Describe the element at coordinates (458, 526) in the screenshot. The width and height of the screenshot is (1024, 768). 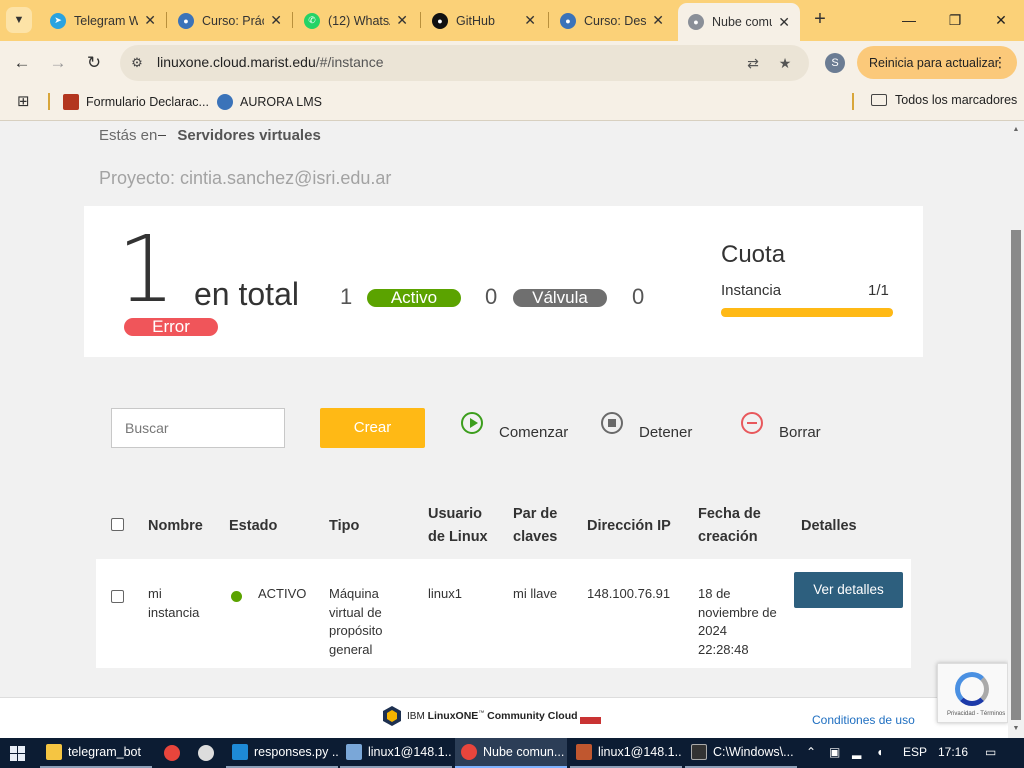
I see `column-header-linux-user: Usuario de Linux` at that location.